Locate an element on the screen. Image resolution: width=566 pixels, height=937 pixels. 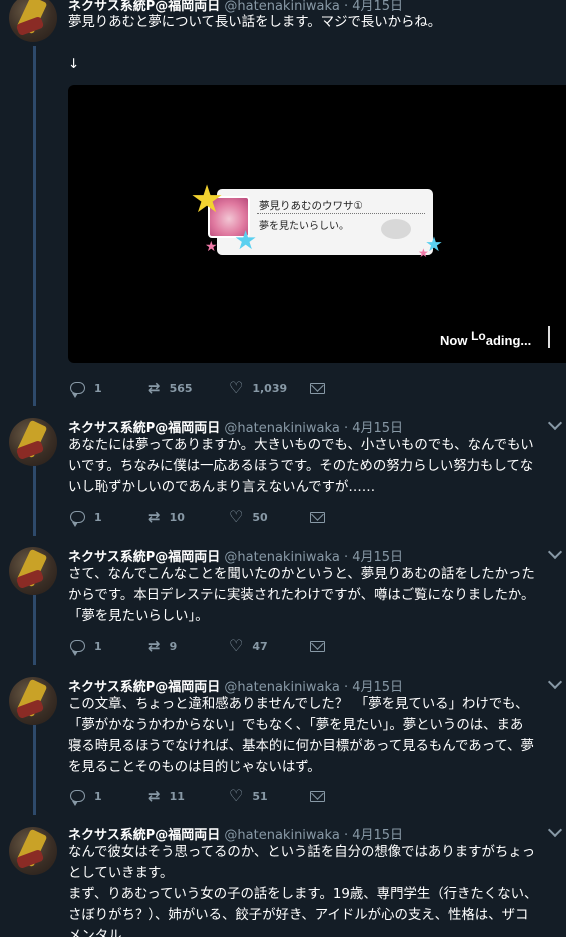
tweet-line: ↓ is located at coordinates (74, 64).